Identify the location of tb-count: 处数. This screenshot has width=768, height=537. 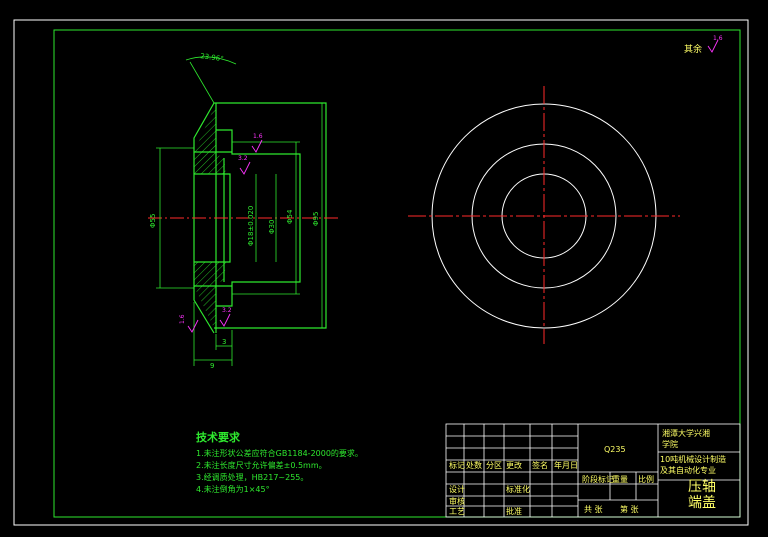
(474, 465).